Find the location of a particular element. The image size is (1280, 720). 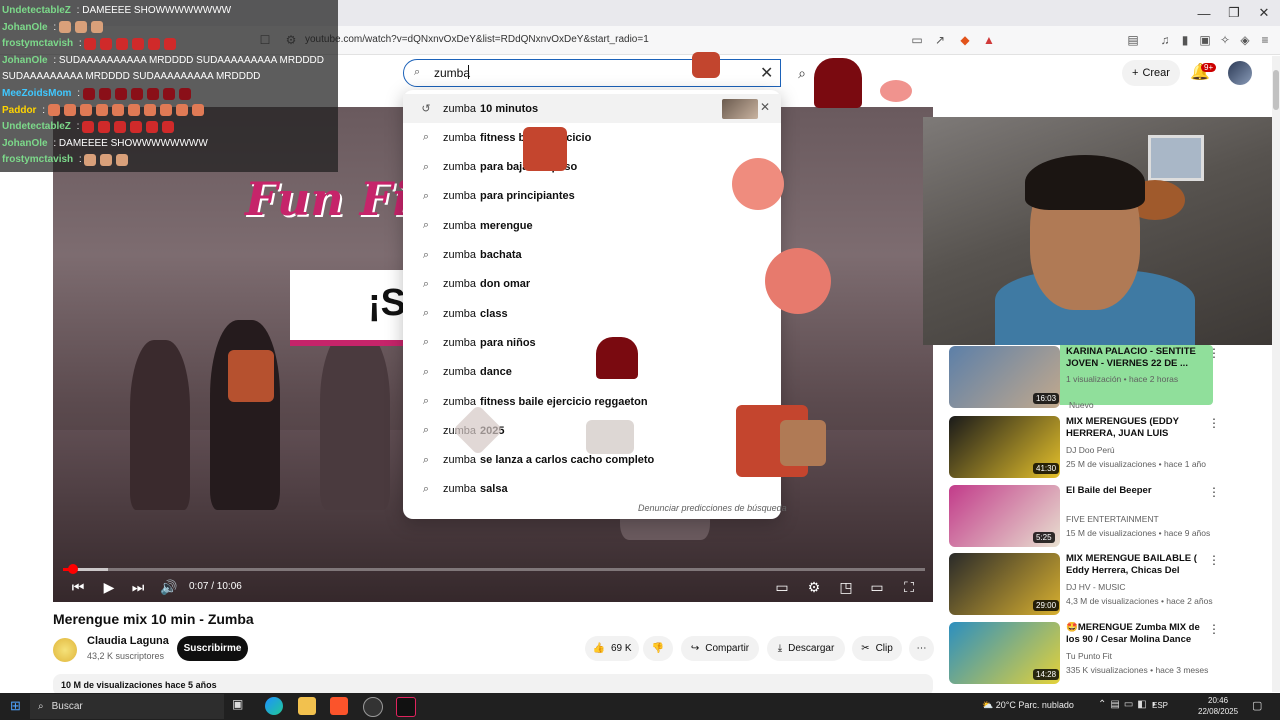

task-view-icon: ▣ is located at coordinates (241, 706).